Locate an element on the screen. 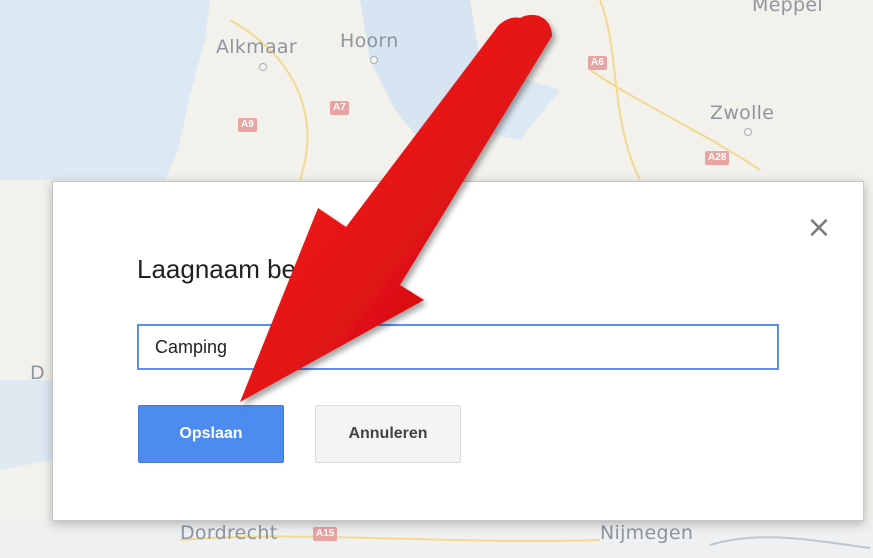 This screenshot has width=873, height=558. city-label-meppel: Meppel is located at coordinates (787, 8).